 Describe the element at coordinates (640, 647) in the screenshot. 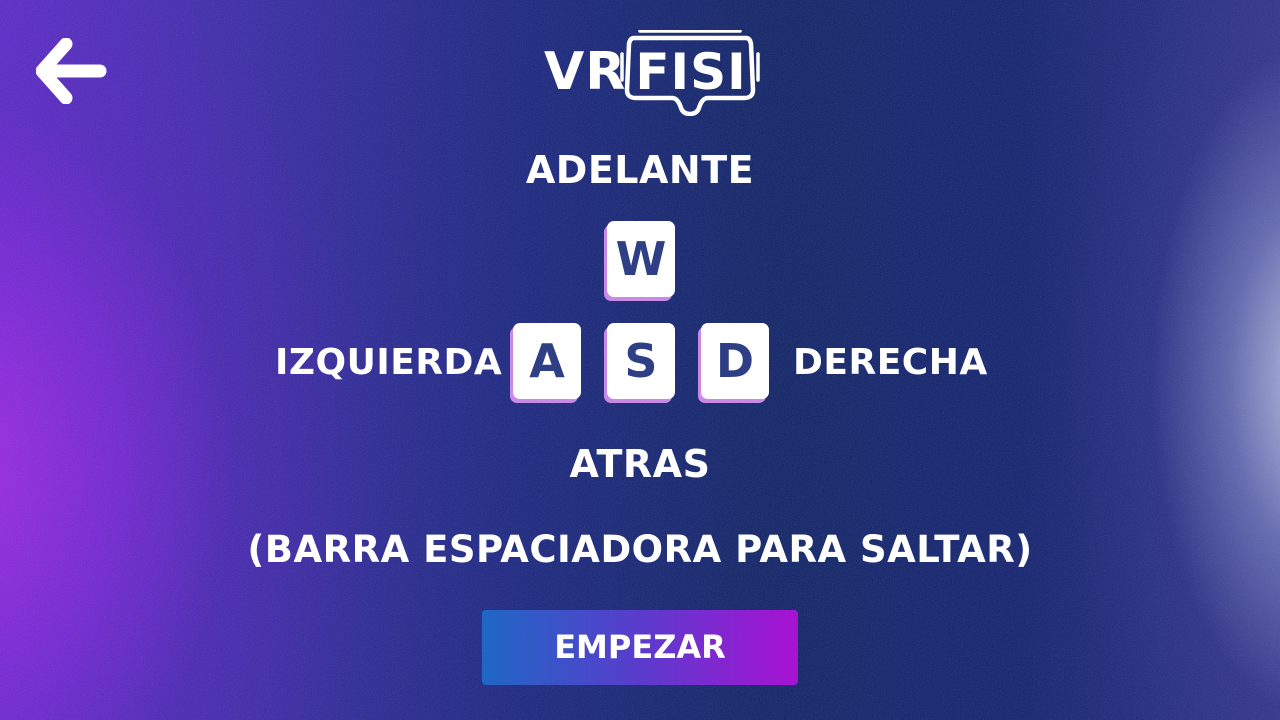

I see `start-button: EMPEZAR` at that location.